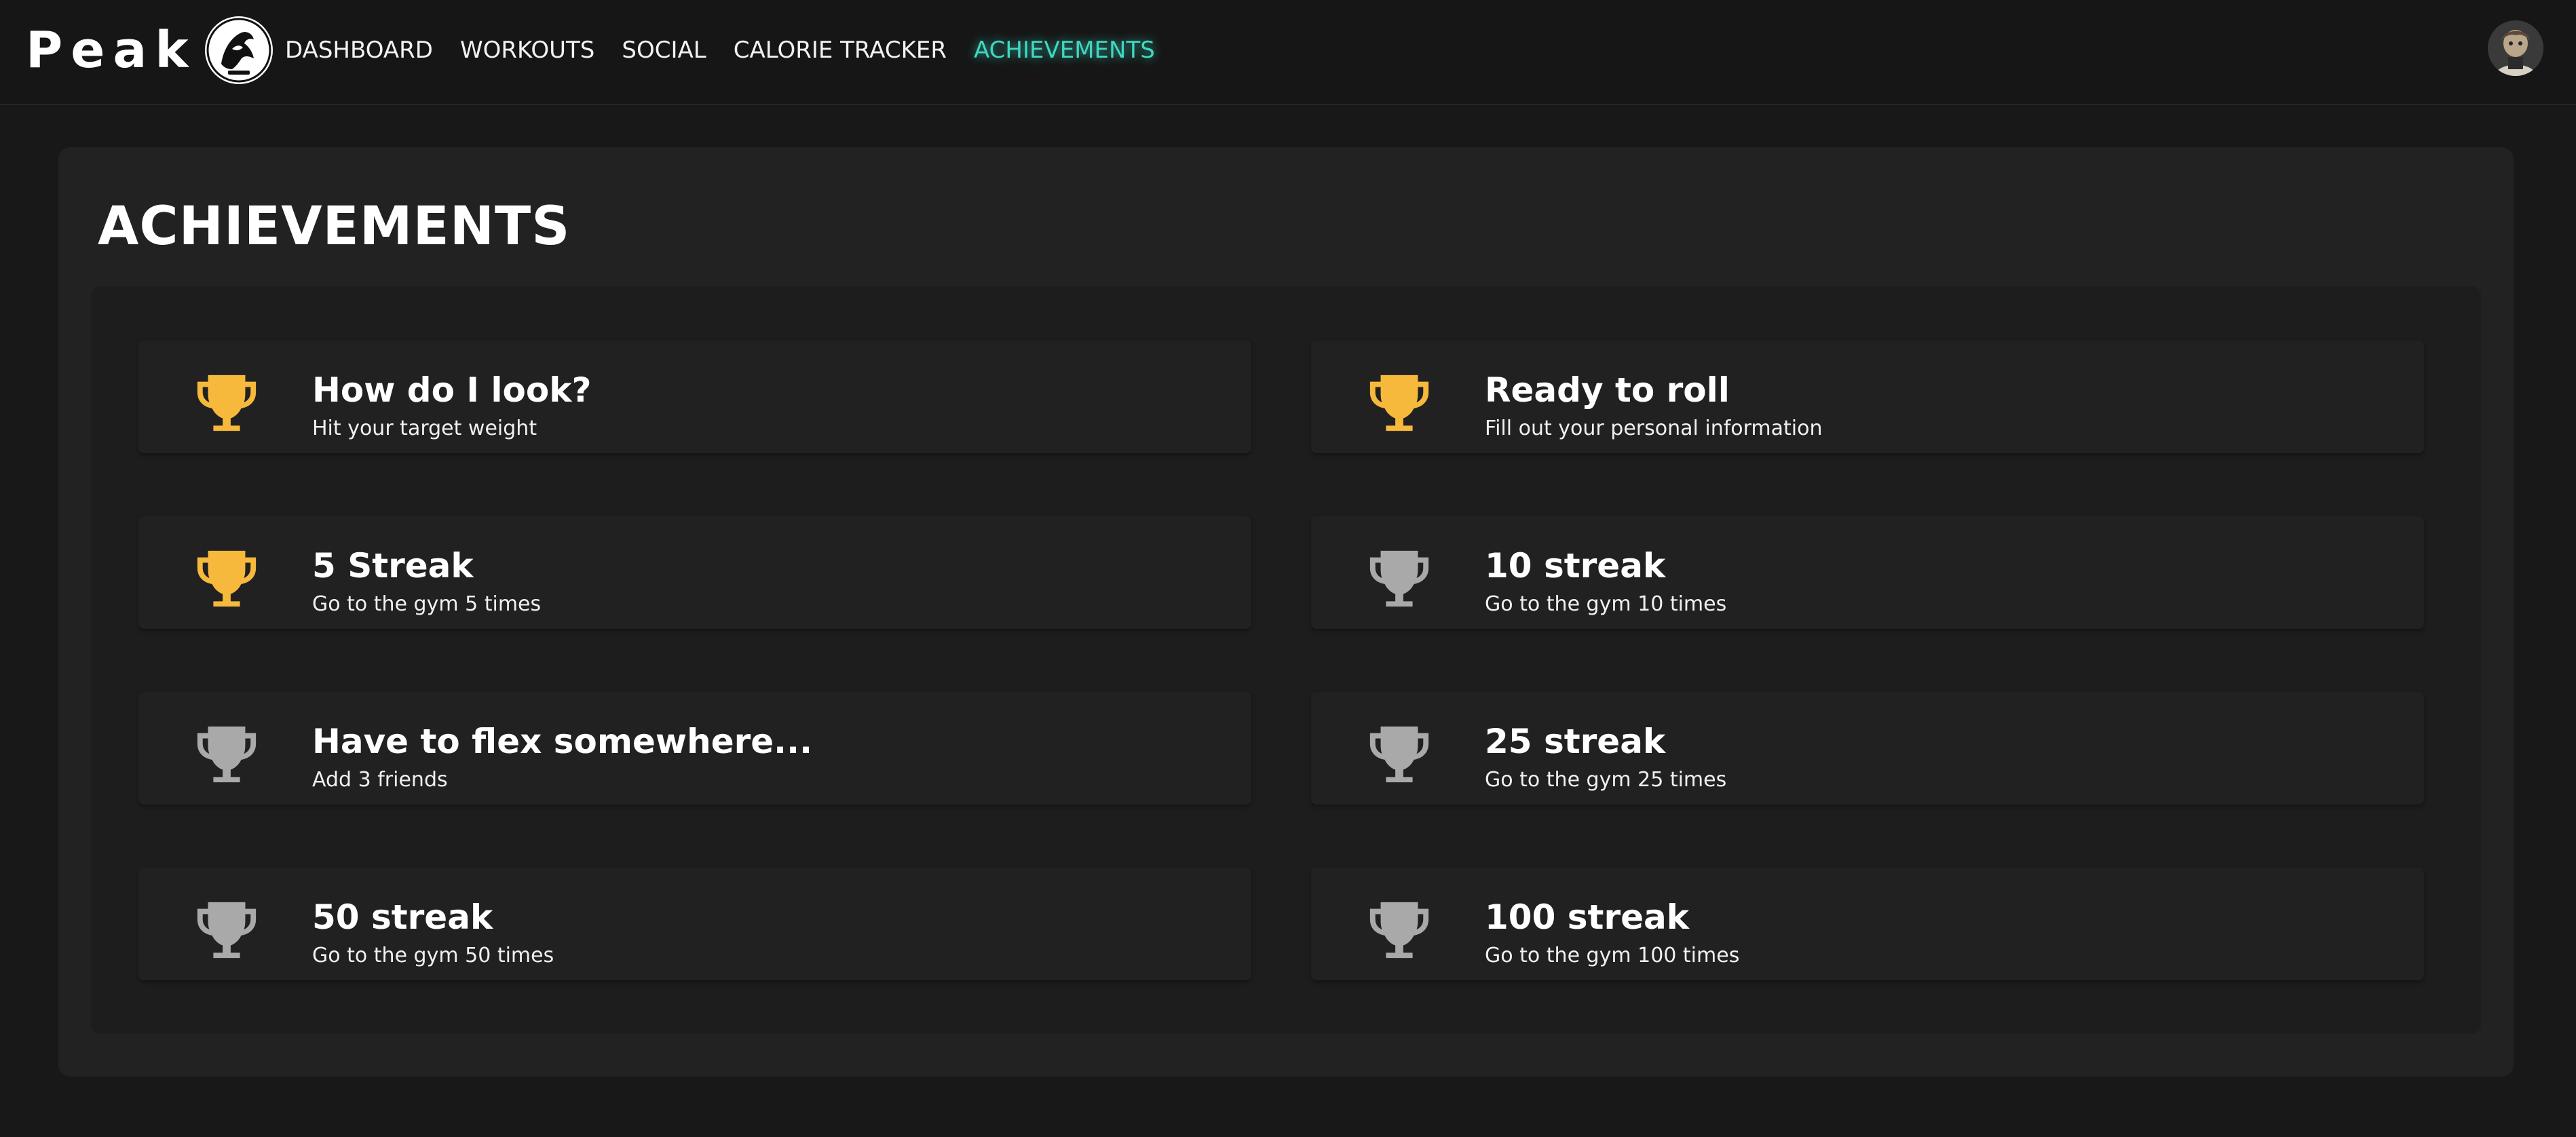 This screenshot has width=2576, height=1137. What do you see at coordinates (427, 604) in the screenshot?
I see `achievement-description: Go to the gym 5 times` at bounding box center [427, 604].